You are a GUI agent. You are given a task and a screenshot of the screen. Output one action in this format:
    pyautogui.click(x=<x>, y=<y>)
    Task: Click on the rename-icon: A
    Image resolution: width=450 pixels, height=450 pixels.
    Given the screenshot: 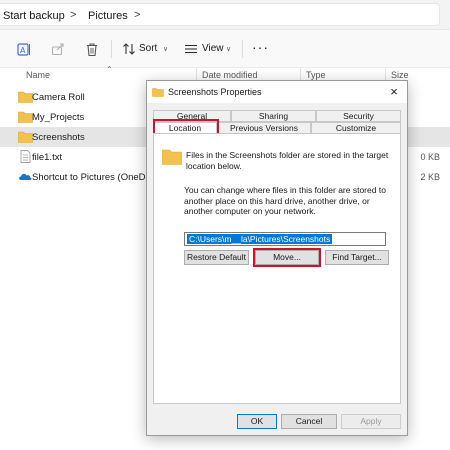 What is the action you would take?
    pyautogui.click(x=24, y=49)
    